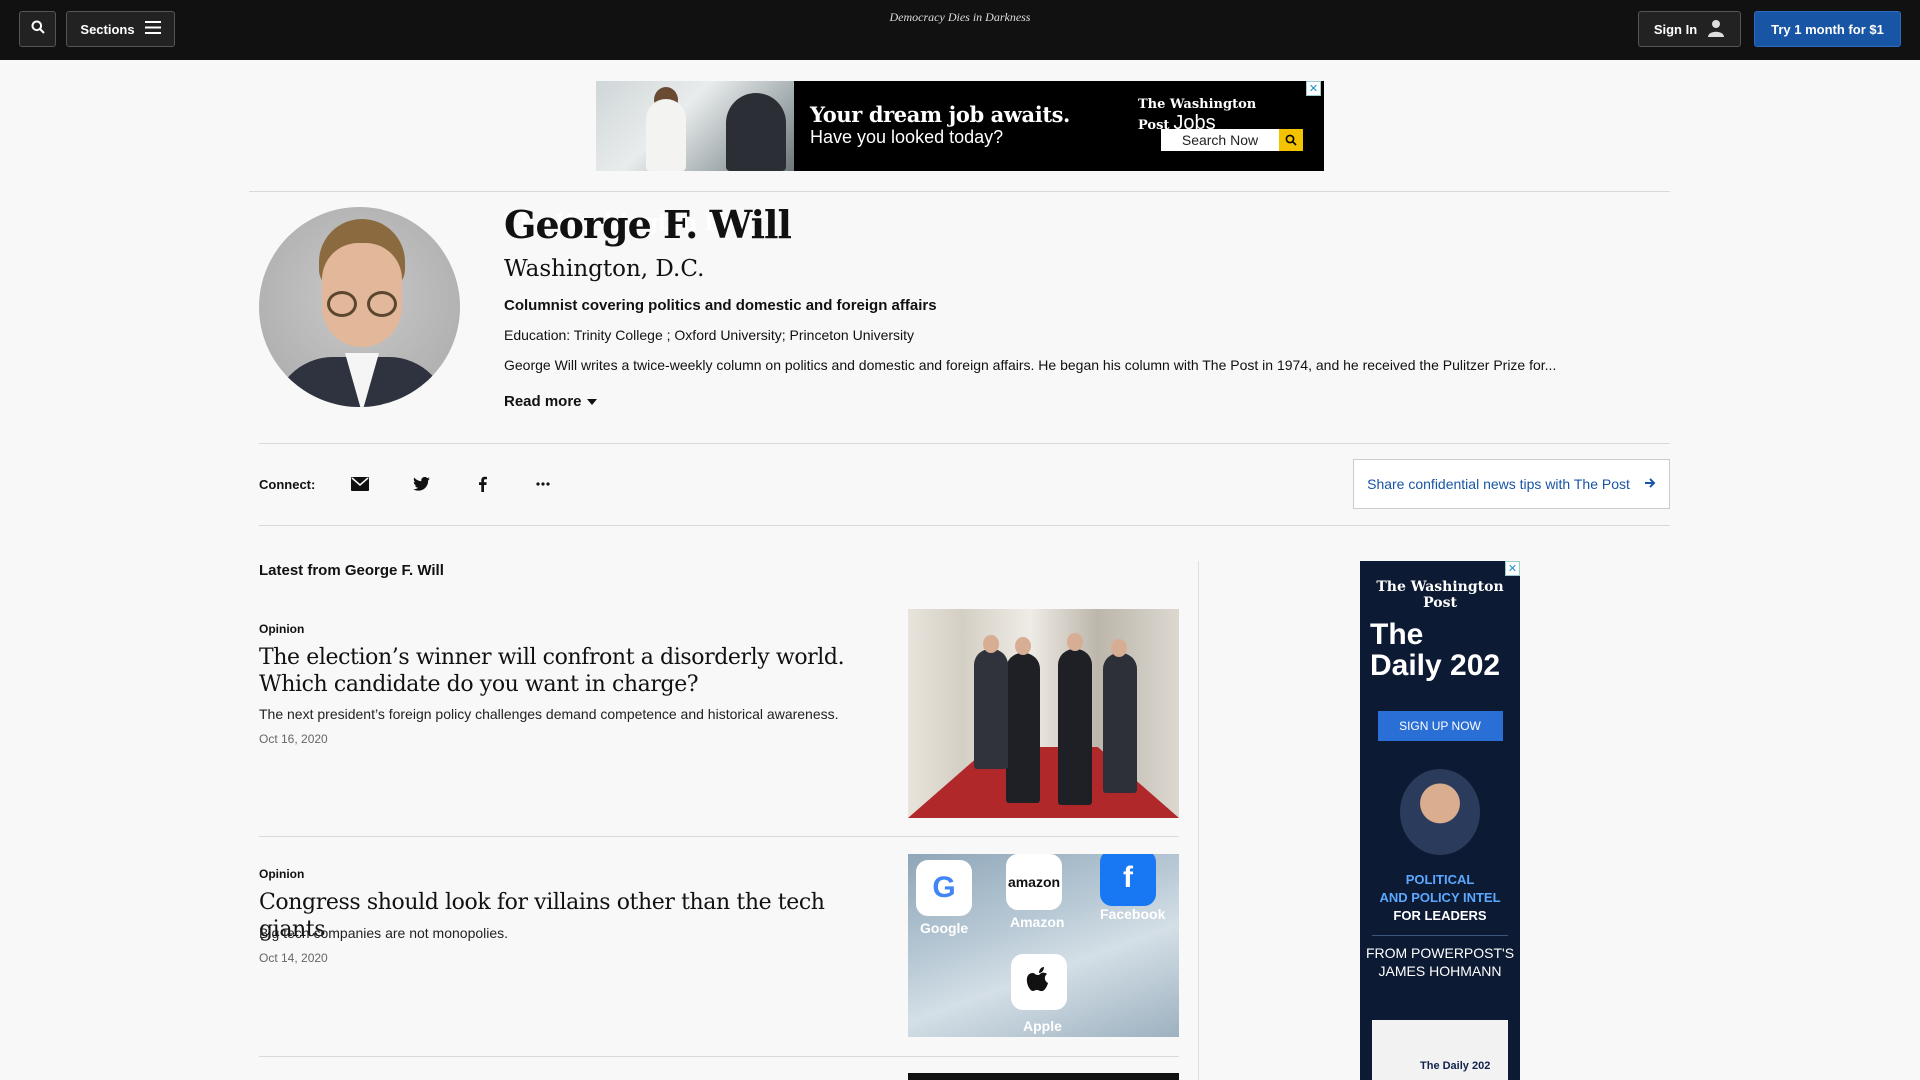 This screenshot has width=1920, height=1080. What do you see at coordinates (543, 401) in the screenshot?
I see `read-more-label: Read more` at bounding box center [543, 401].